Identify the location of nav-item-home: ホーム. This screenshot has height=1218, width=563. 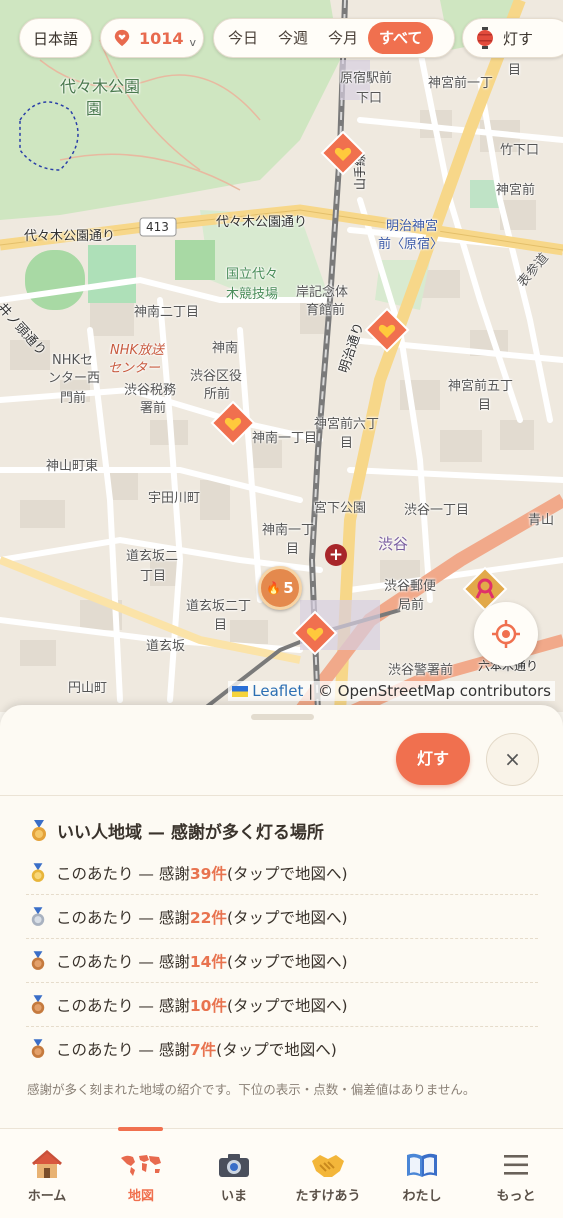
(47, 1176).